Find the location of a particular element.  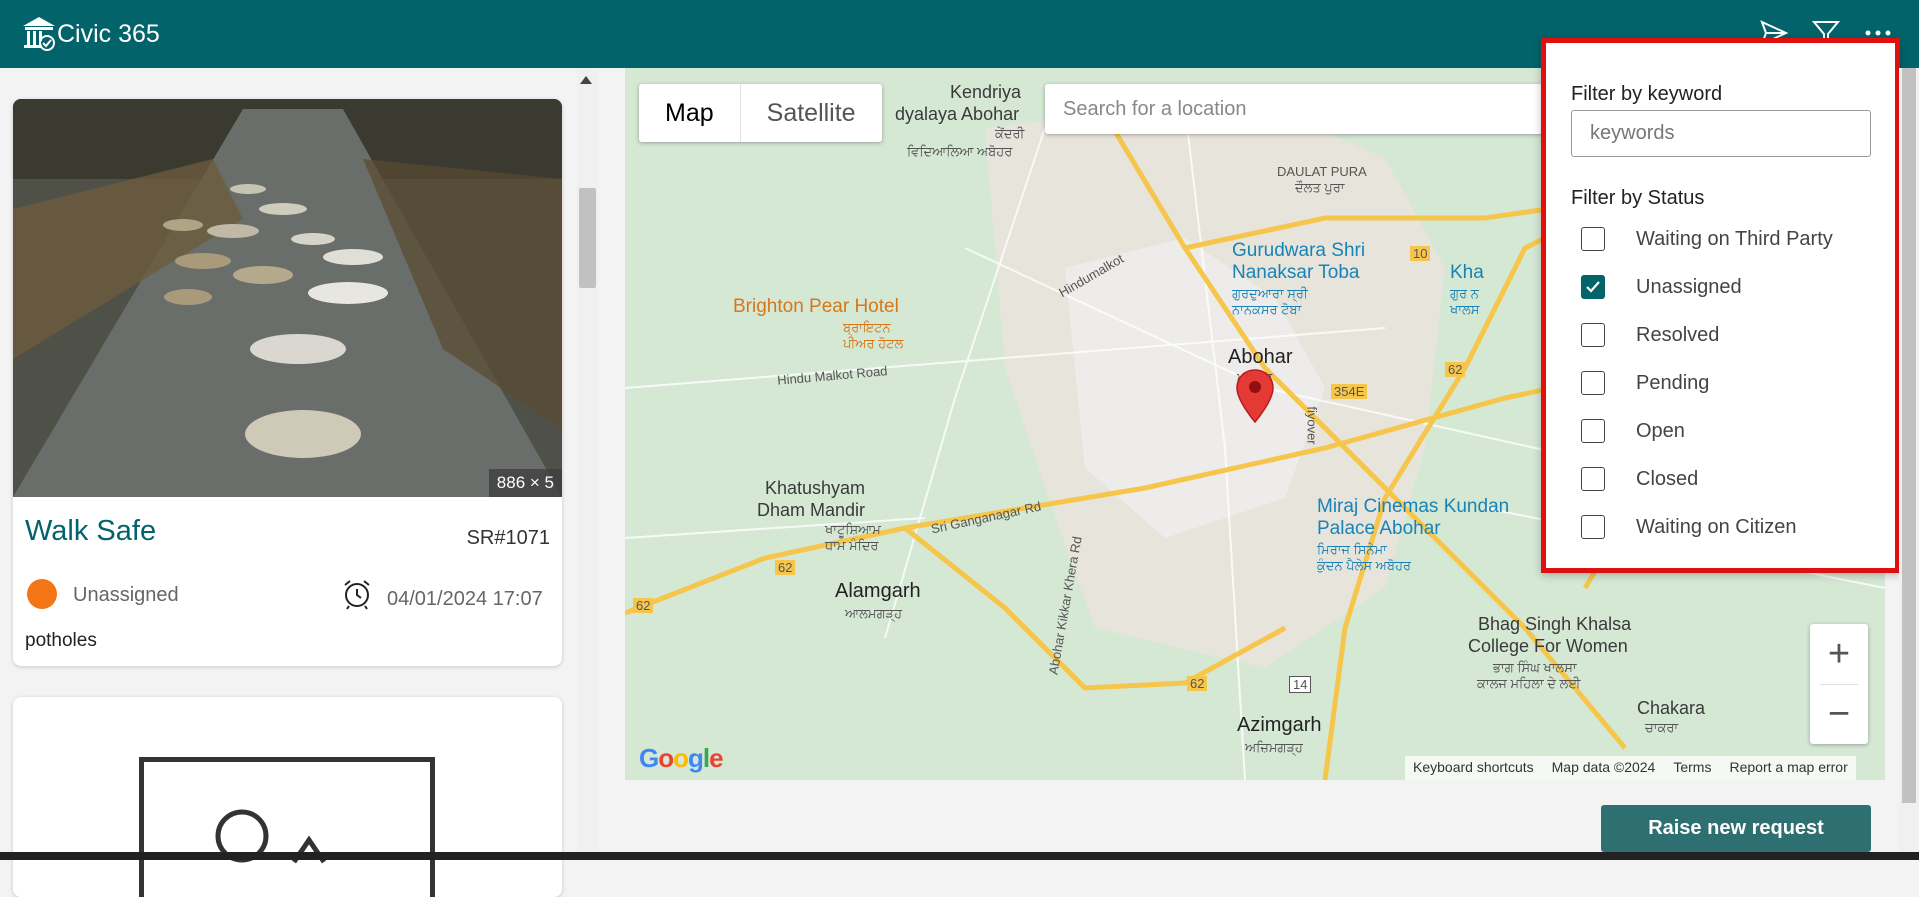

map-label: Kha is located at coordinates (1467, 272).